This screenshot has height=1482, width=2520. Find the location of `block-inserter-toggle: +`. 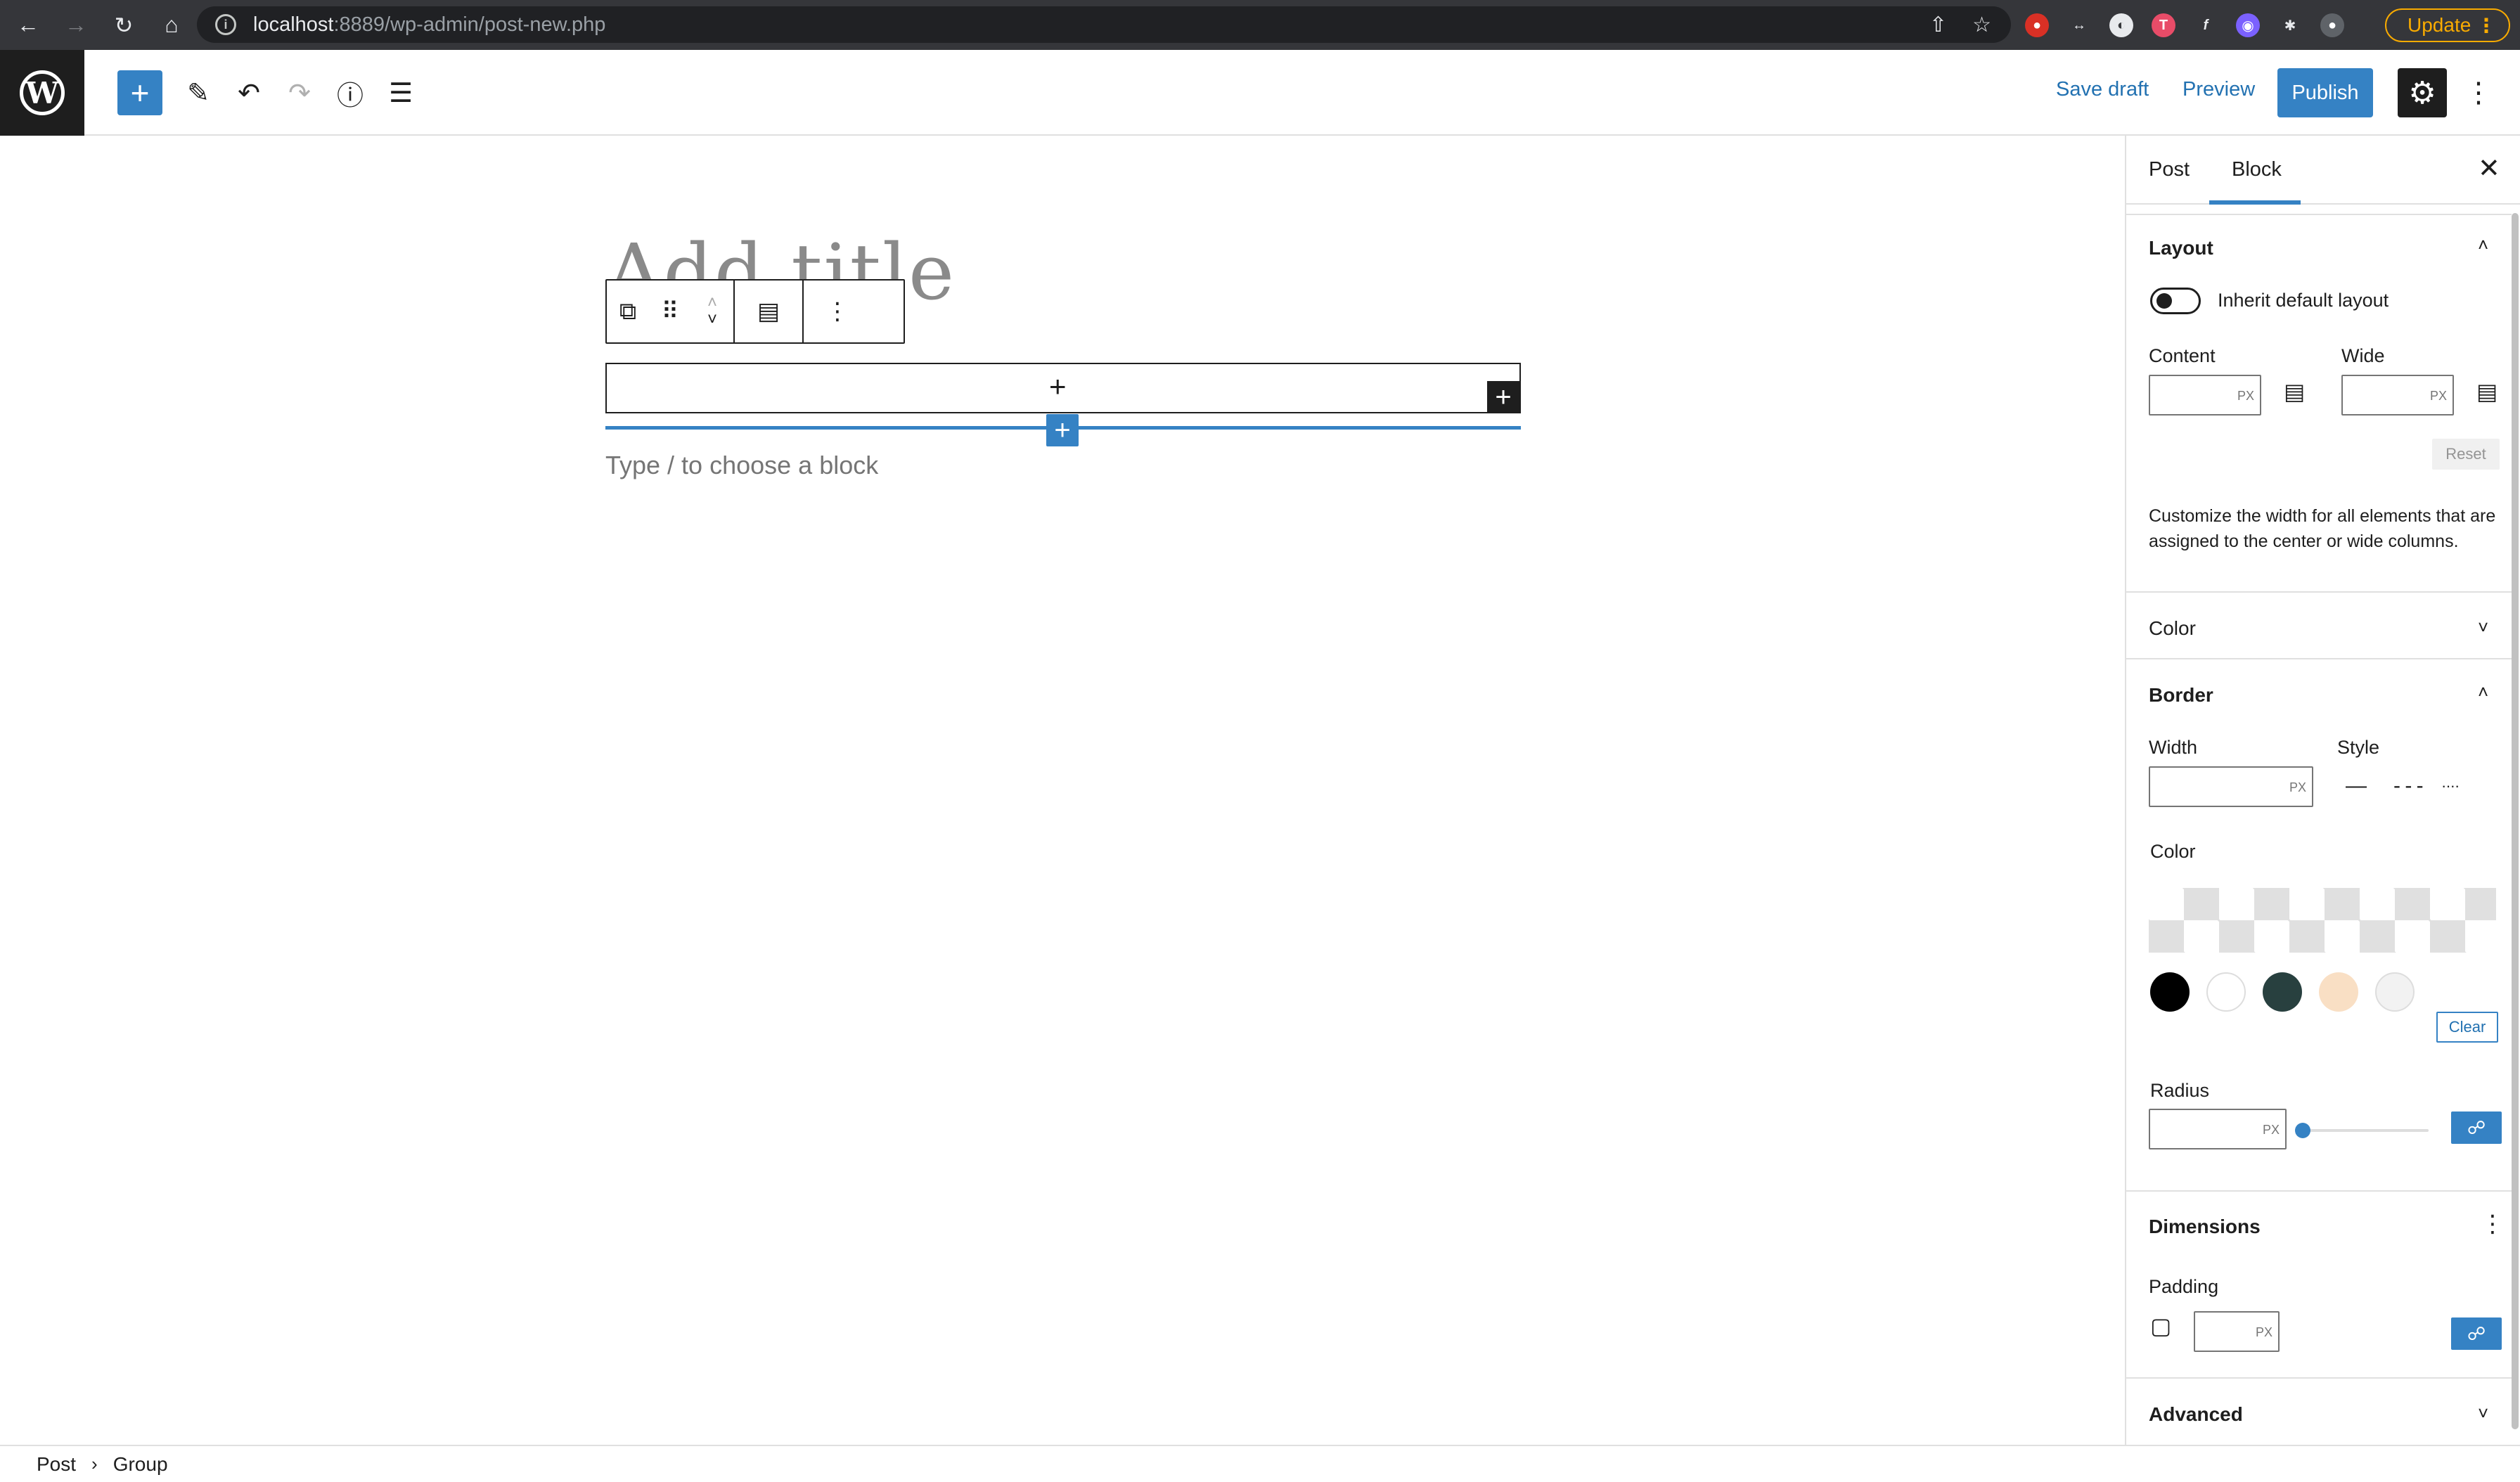

block-inserter-toggle: + is located at coordinates (139, 92).